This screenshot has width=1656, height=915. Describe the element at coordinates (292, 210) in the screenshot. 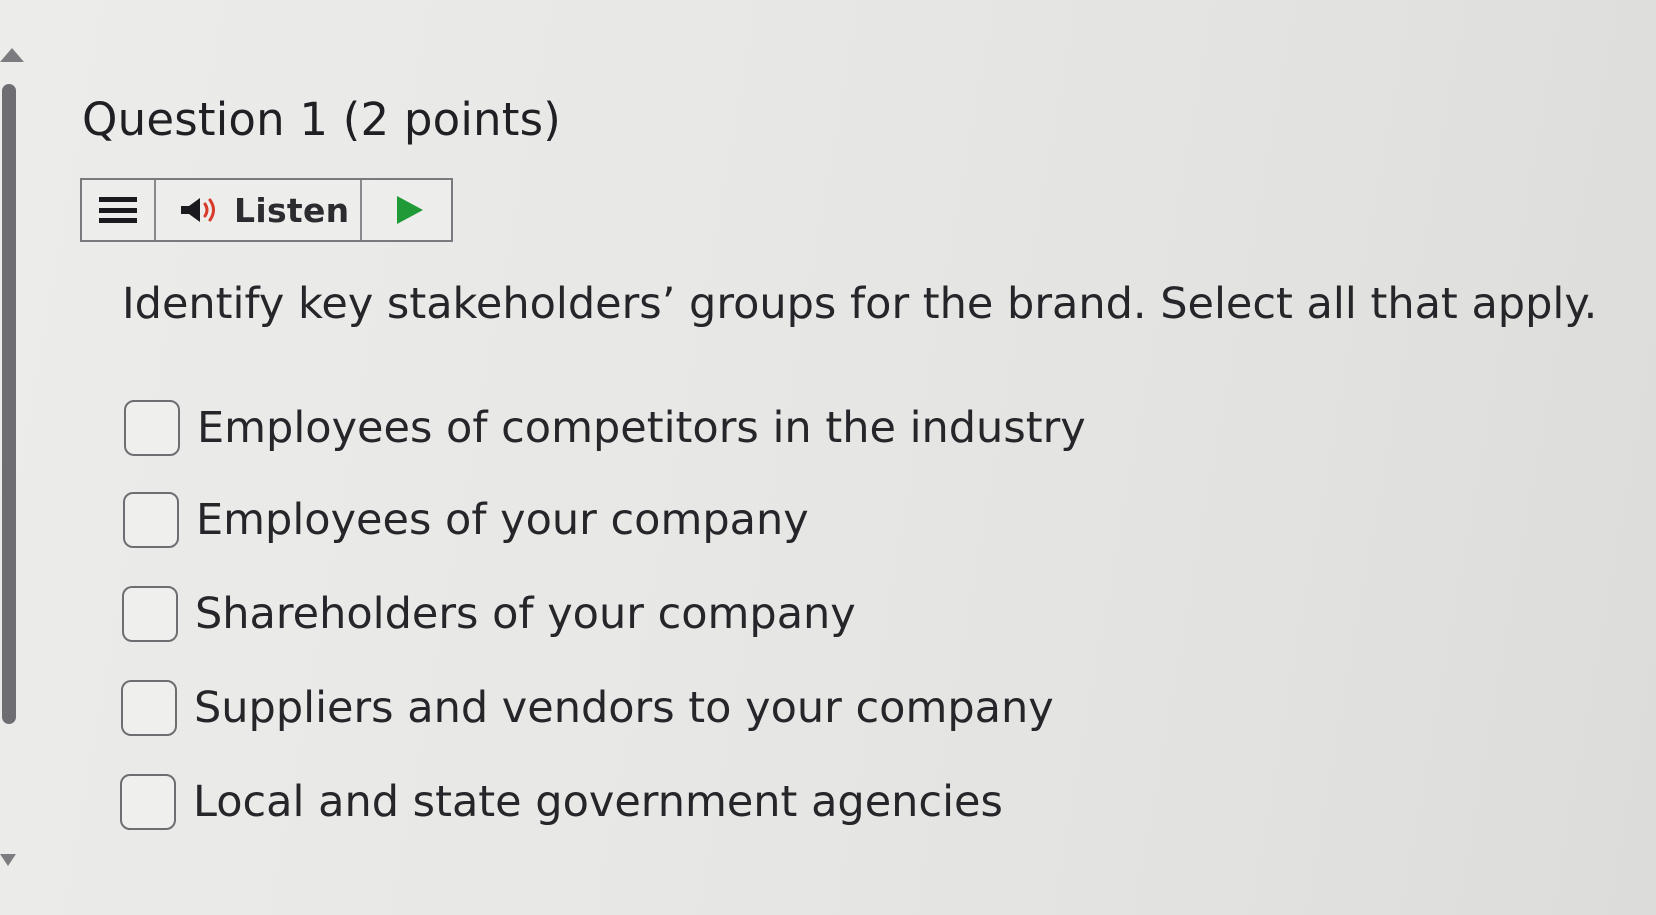

I see `listen-label: Listen` at that location.